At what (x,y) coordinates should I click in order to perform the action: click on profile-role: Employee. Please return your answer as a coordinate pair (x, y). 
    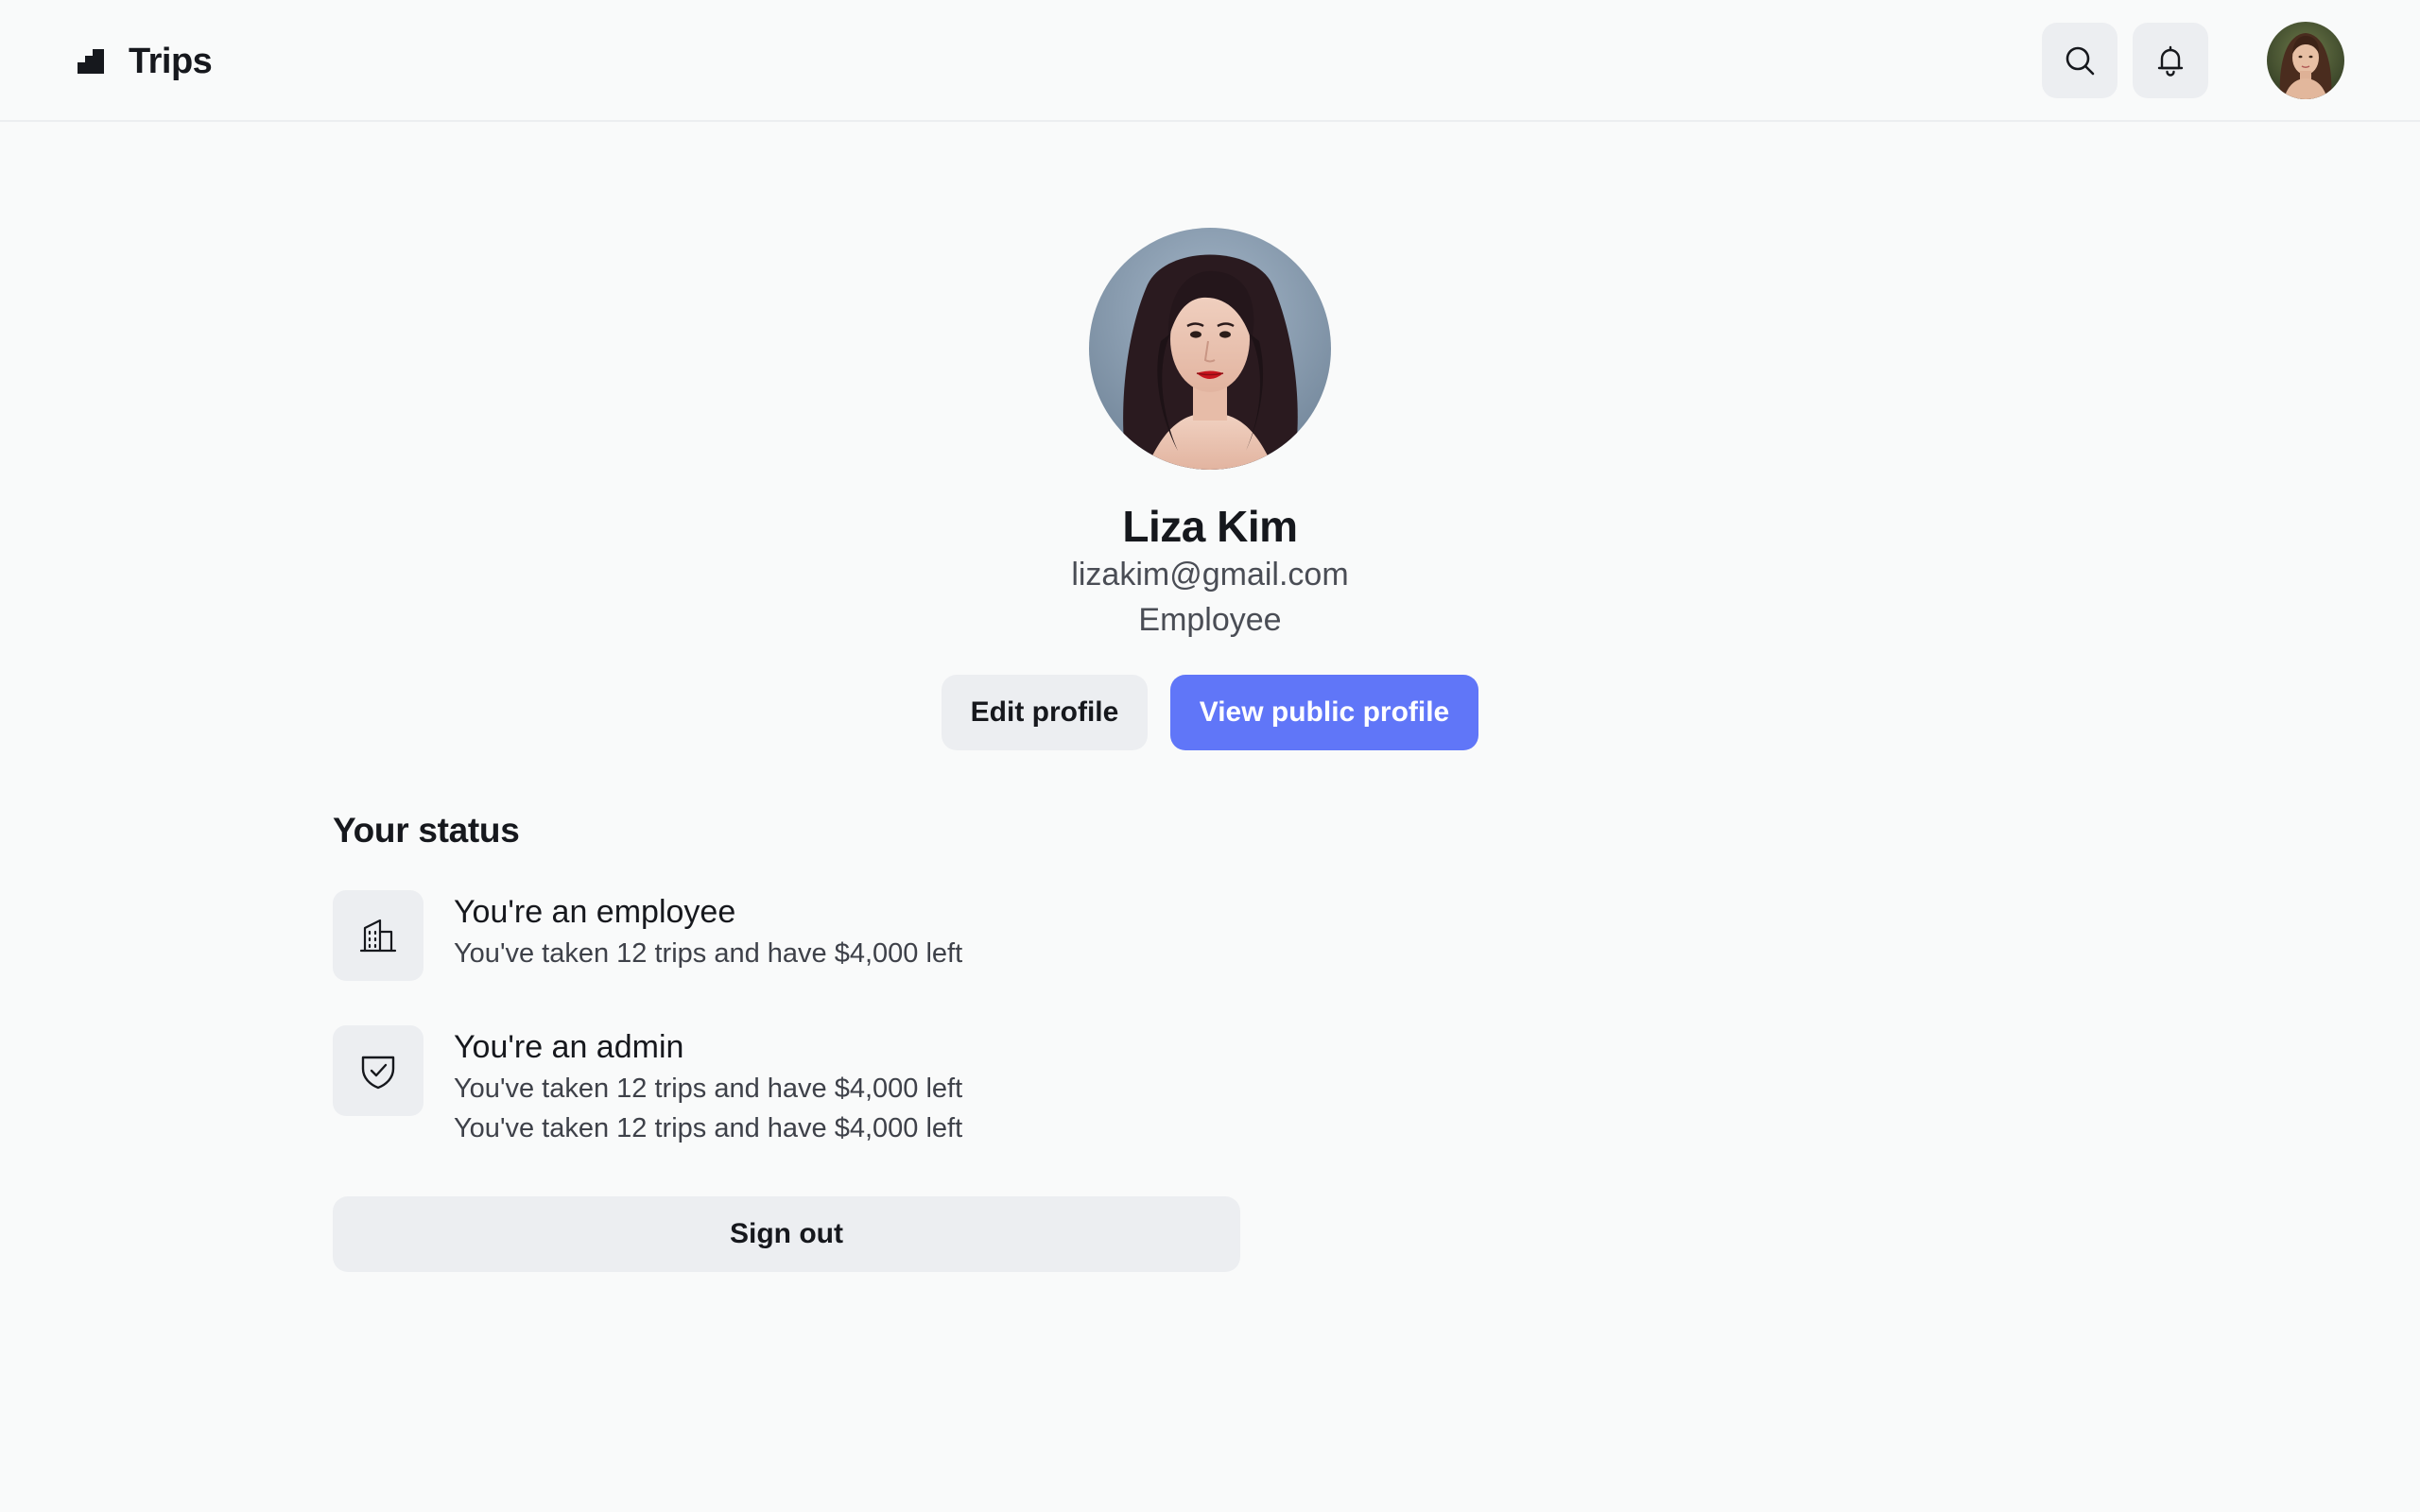
    Looking at the image, I should click on (1210, 620).